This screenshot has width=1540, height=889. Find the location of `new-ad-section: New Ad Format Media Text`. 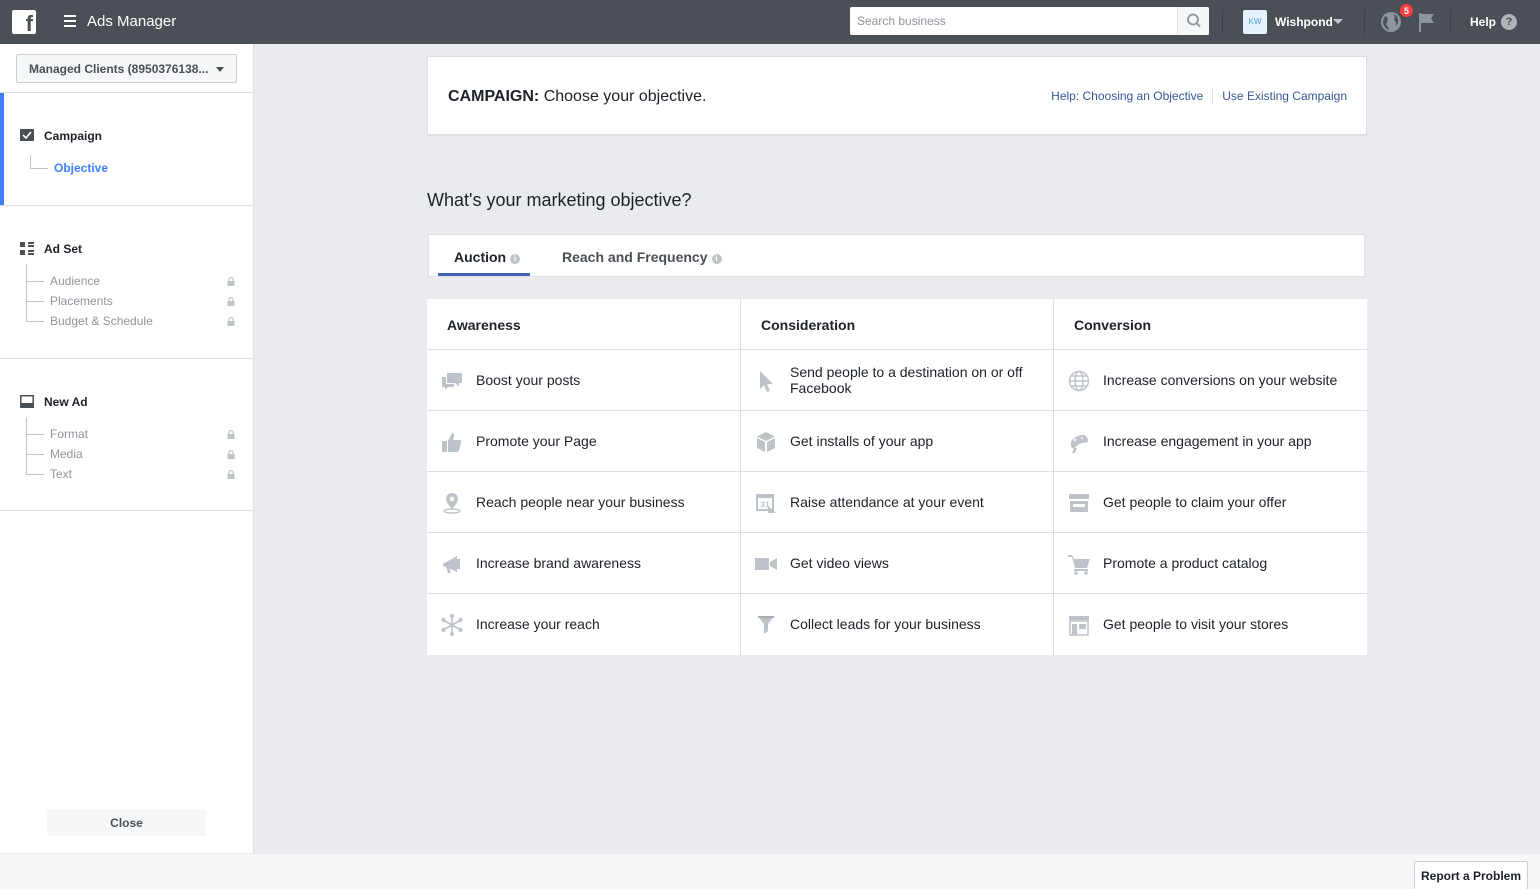

new-ad-section: New Ad Format Media Text is located at coordinates (126, 434).